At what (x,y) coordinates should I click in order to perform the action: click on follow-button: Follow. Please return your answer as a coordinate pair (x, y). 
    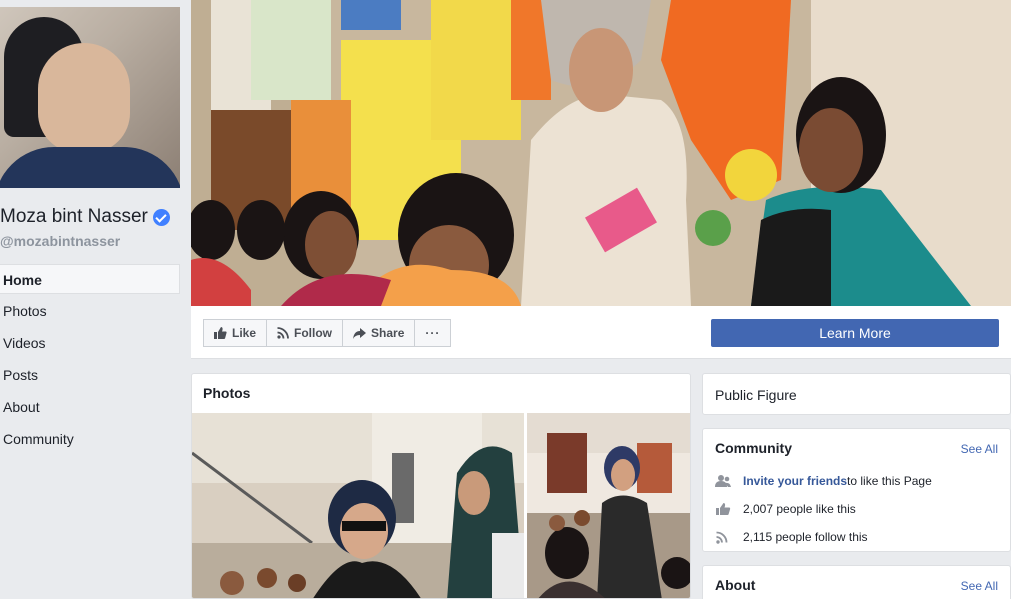
    Looking at the image, I should click on (305, 333).